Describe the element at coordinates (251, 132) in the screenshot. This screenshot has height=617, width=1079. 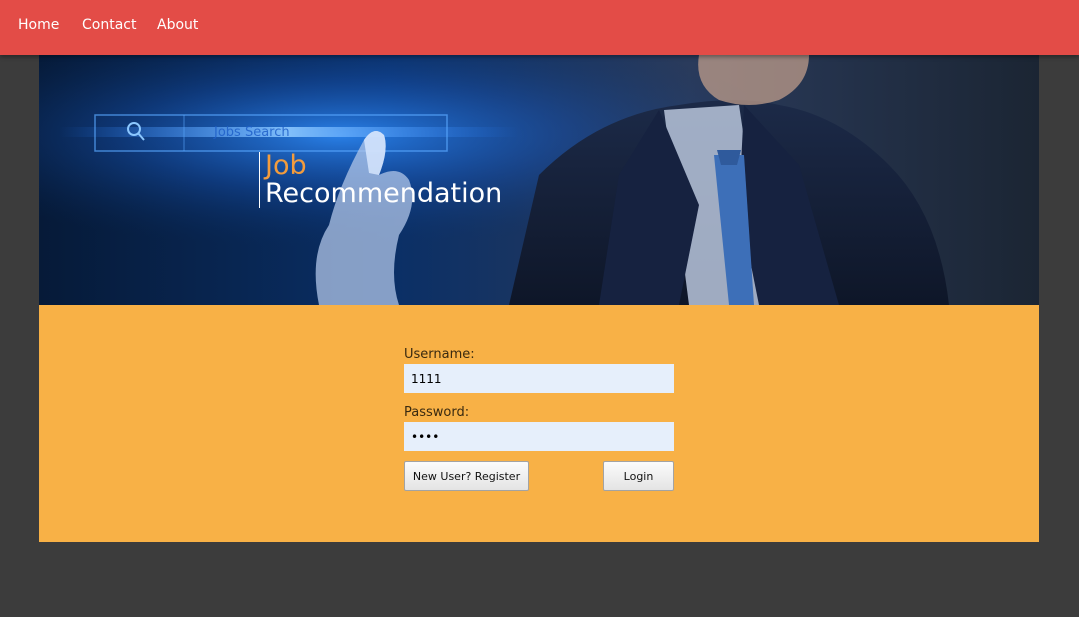
I see `banner-search-text: Jobs Search` at that location.